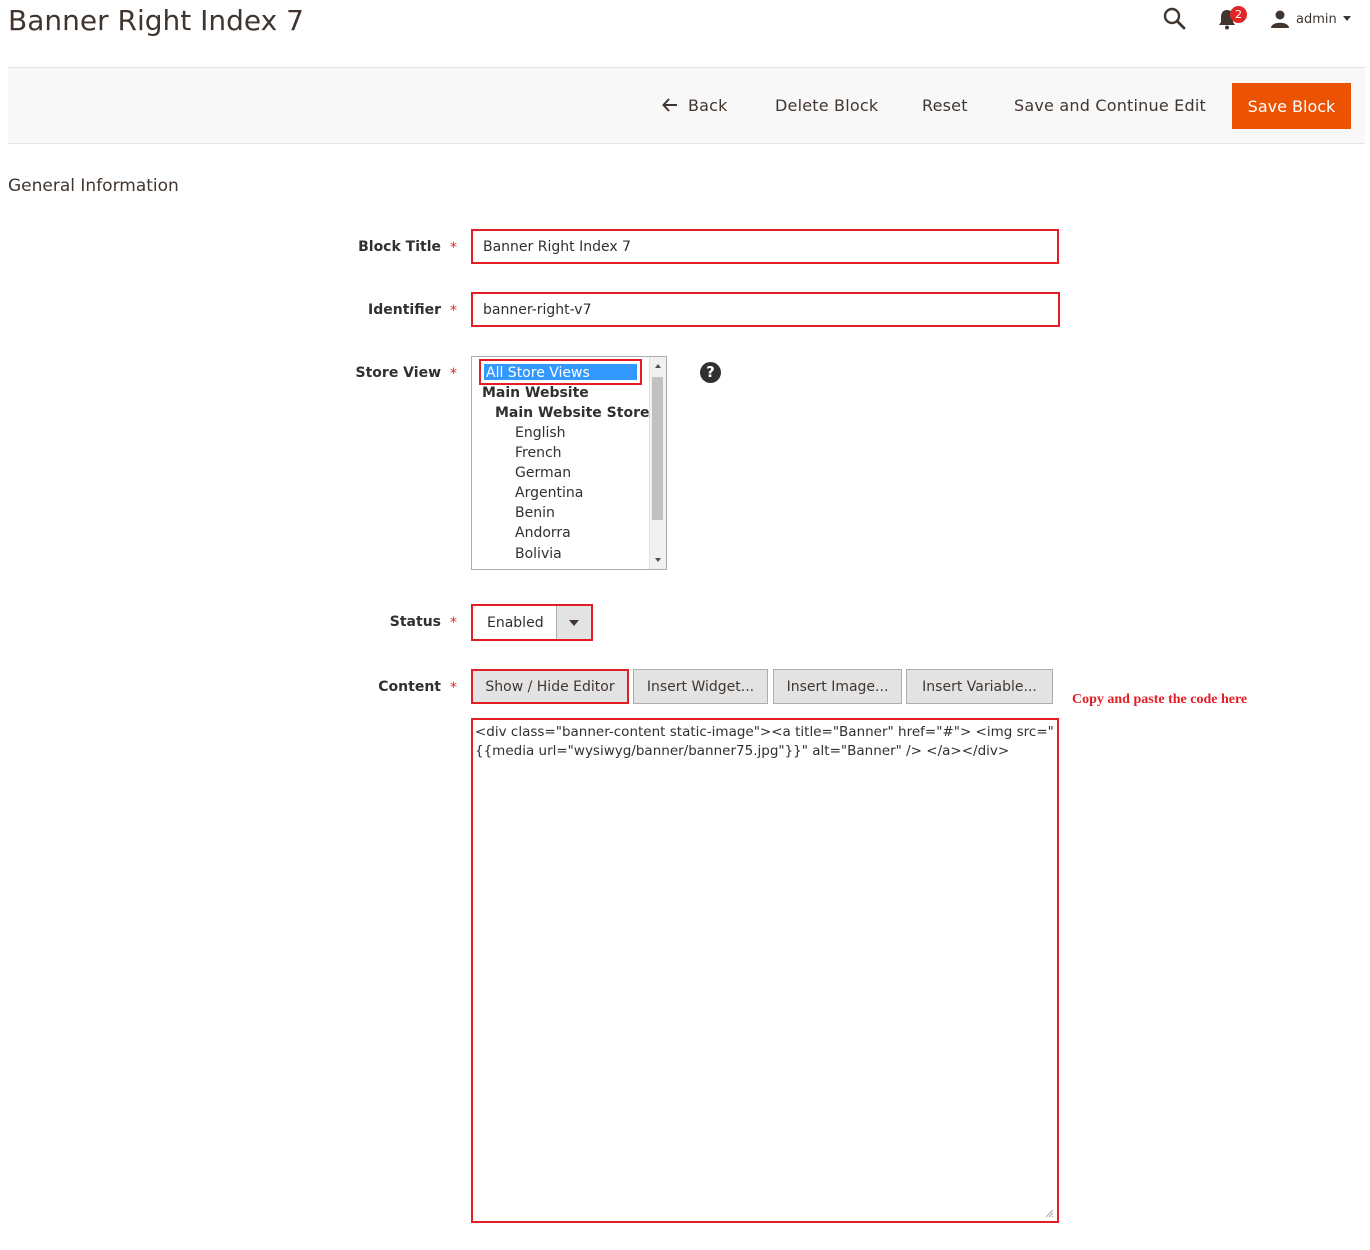  Describe the element at coordinates (1280, 19) in the screenshot. I see `user-icon` at that location.